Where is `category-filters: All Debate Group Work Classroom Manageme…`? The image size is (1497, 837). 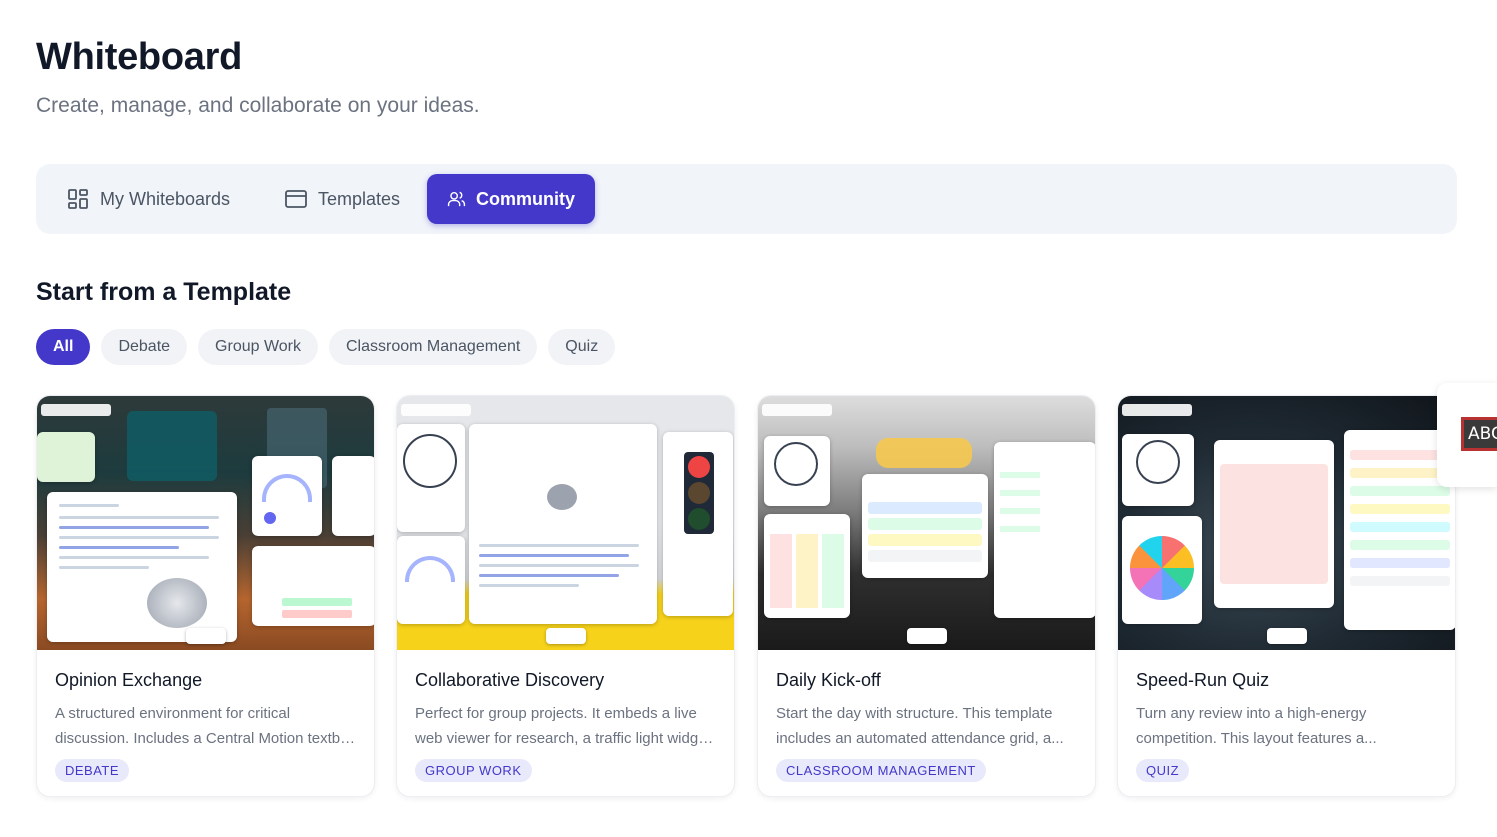 category-filters: All Debate Group Work Classroom Manageme… is located at coordinates (326, 347).